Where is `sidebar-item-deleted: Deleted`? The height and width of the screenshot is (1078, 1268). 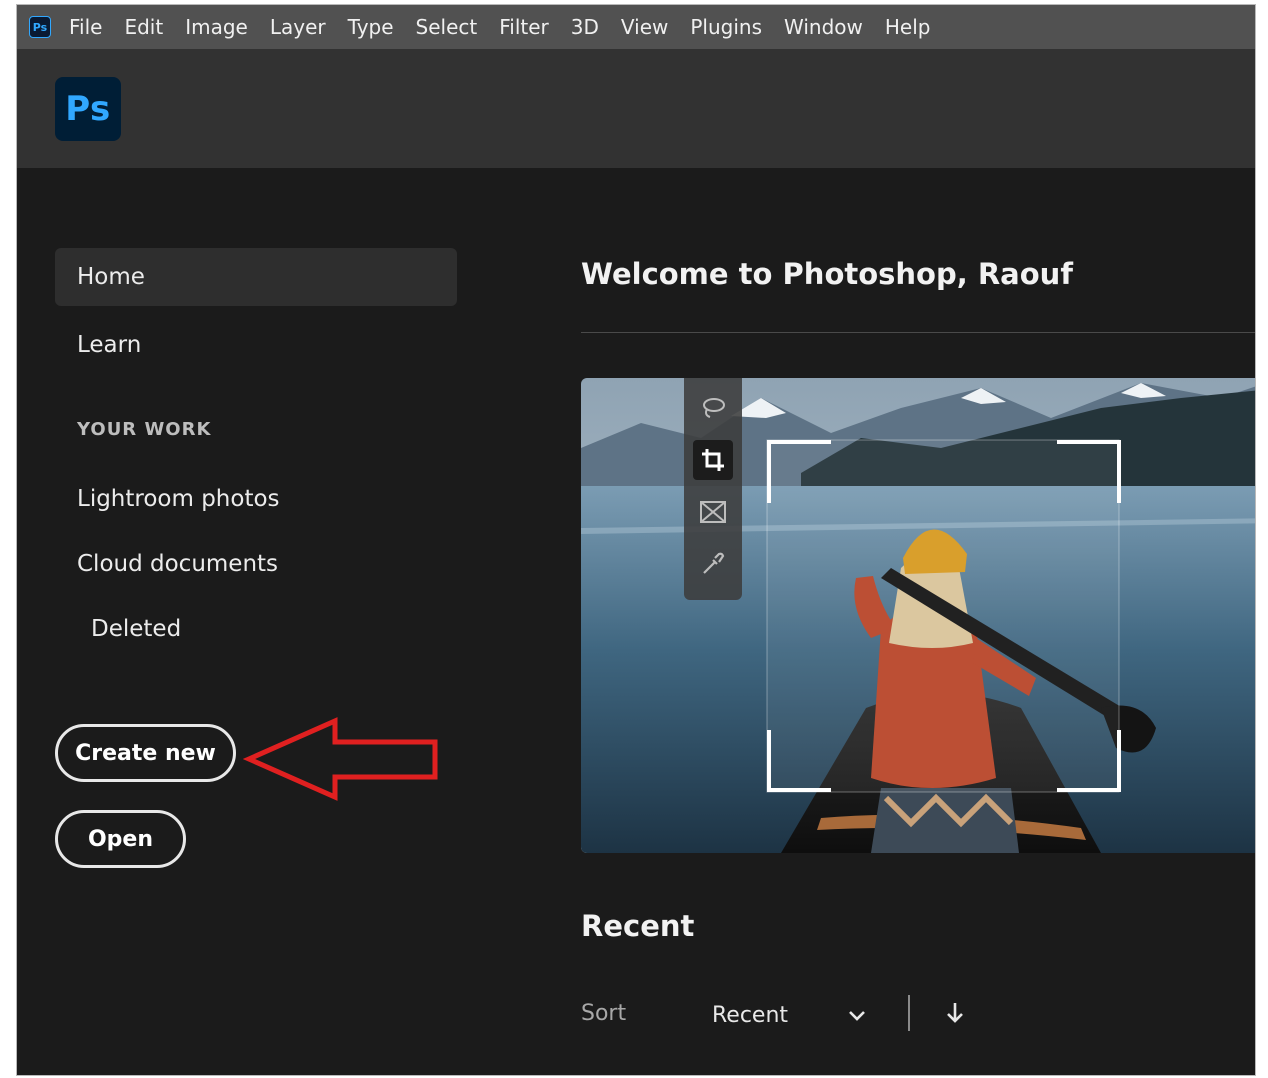 sidebar-item-deleted: Deleted is located at coordinates (256, 629).